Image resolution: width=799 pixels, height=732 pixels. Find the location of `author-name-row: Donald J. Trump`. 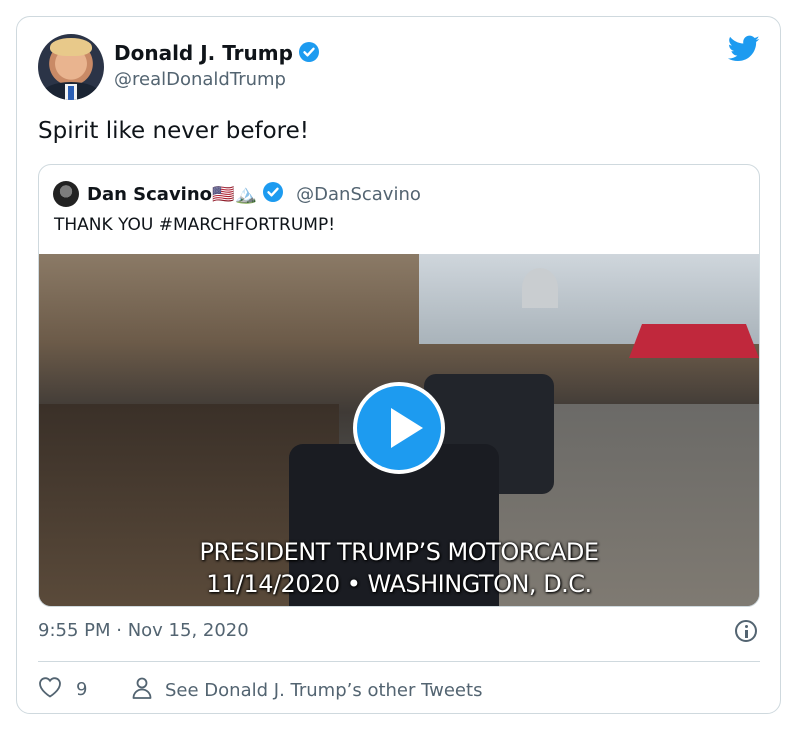

author-name-row: Donald J. Trump is located at coordinates (217, 54).